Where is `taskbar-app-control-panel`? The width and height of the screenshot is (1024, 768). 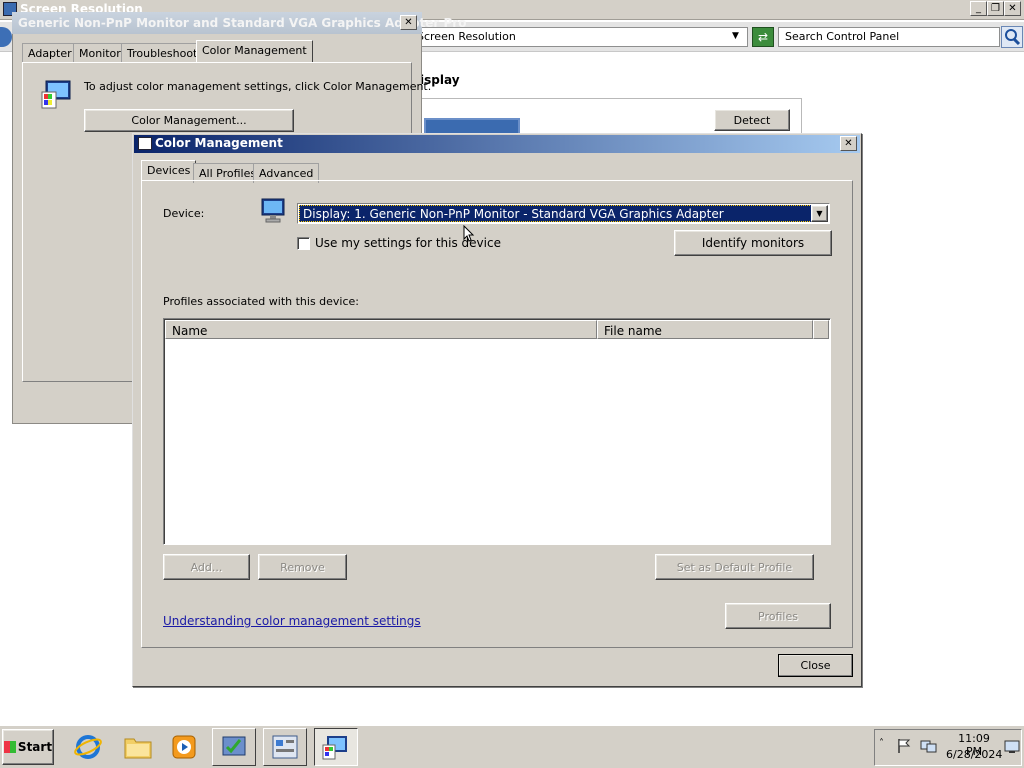 taskbar-app-control-panel is located at coordinates (234, 747).